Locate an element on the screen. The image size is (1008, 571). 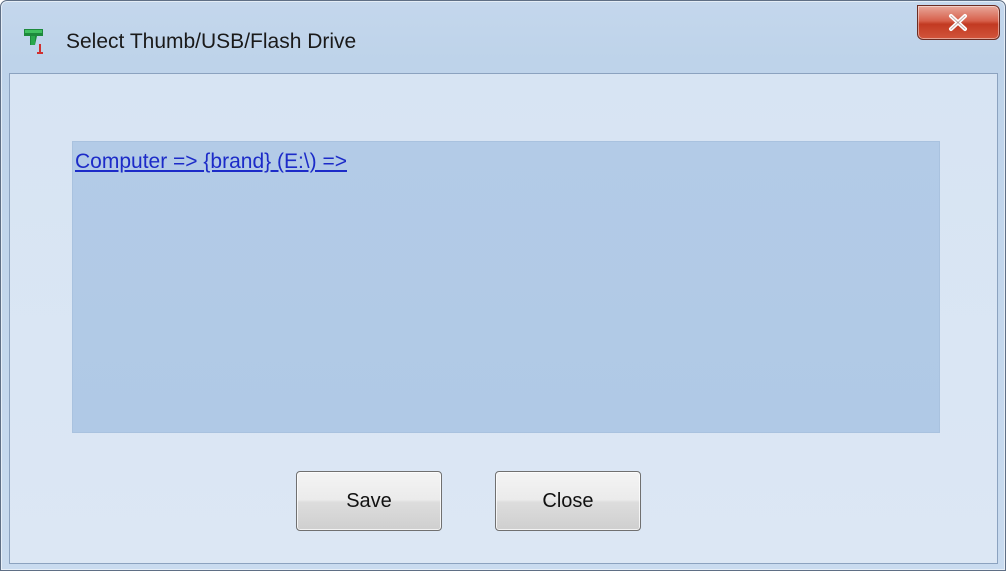
save-button: Save is located at coordinates (369, 501).